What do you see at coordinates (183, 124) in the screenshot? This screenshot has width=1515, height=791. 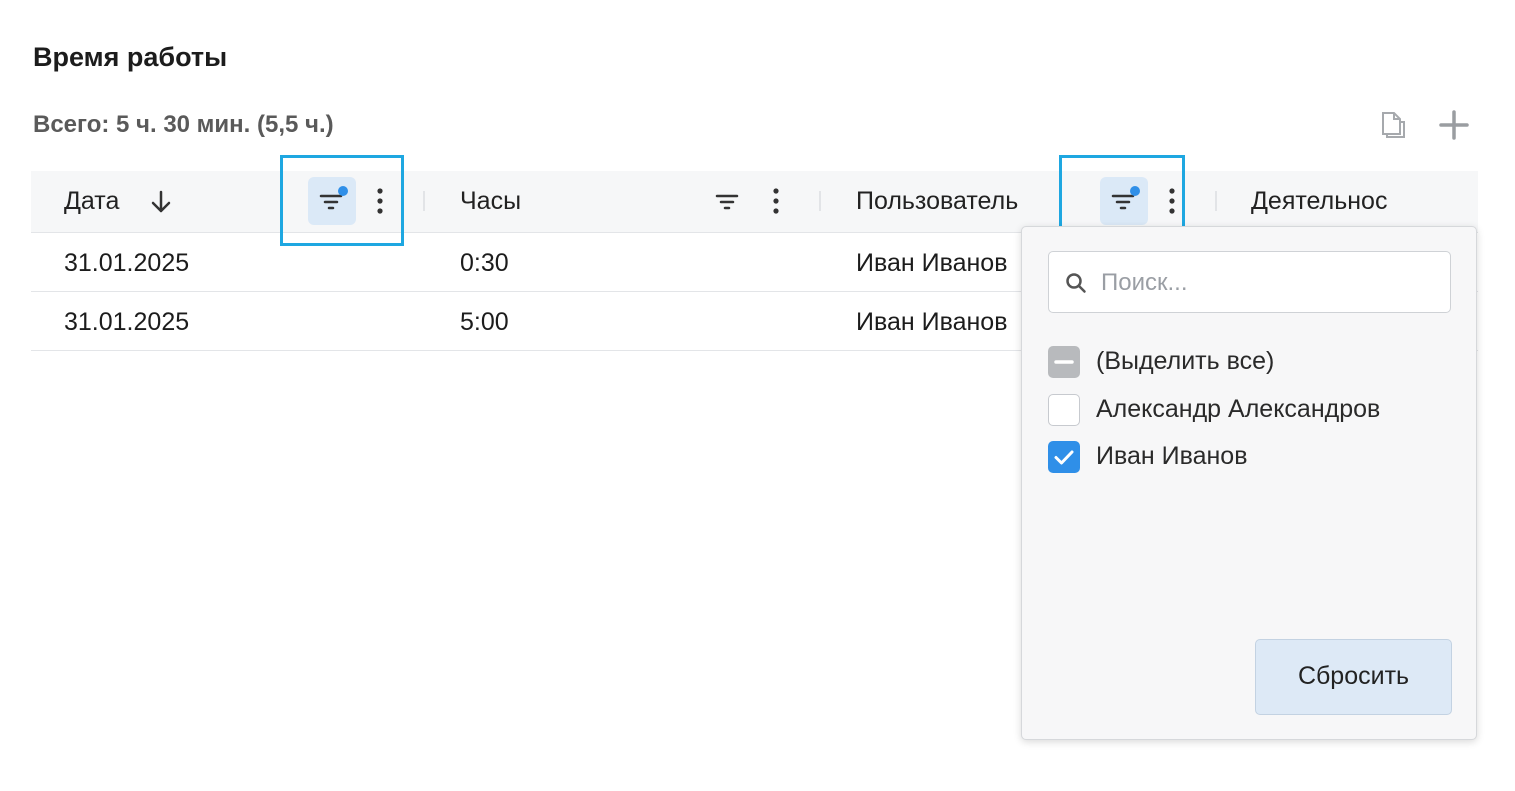 I see `total-summary: Всего: 5 ч. 30 мин. (5,5 ч.)` at bounding box center [183, 124].